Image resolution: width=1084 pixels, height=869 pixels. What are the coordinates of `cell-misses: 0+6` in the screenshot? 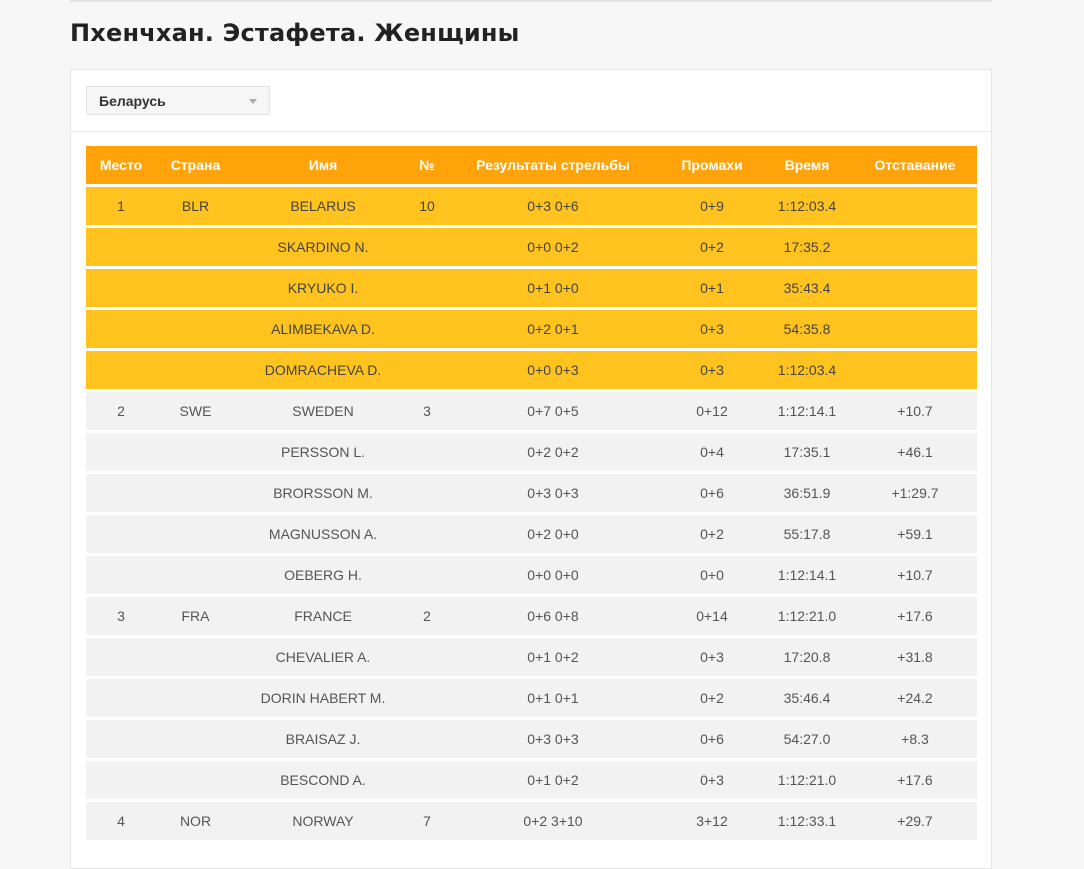 It's located at (712, 739).